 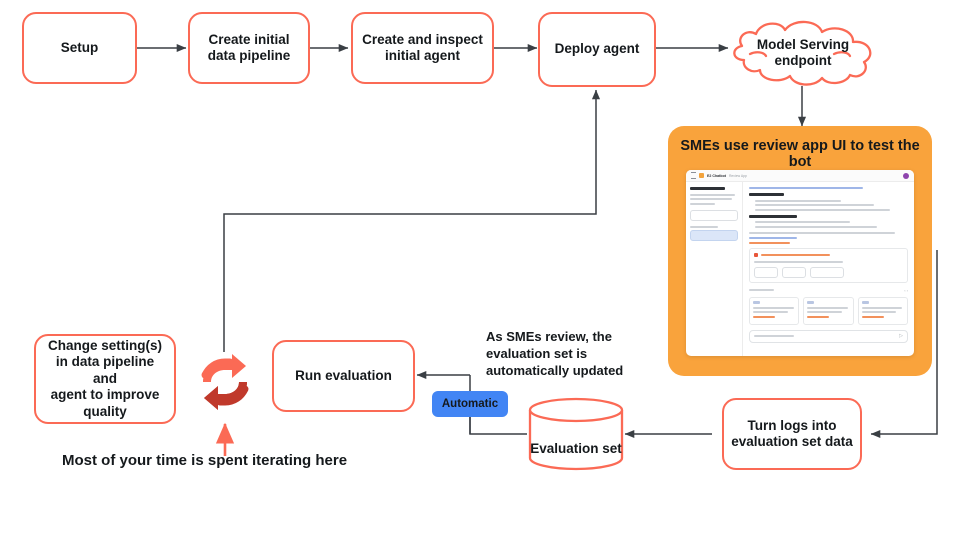 I want to click on sidebar-title-line, so click(x=707, y=188).